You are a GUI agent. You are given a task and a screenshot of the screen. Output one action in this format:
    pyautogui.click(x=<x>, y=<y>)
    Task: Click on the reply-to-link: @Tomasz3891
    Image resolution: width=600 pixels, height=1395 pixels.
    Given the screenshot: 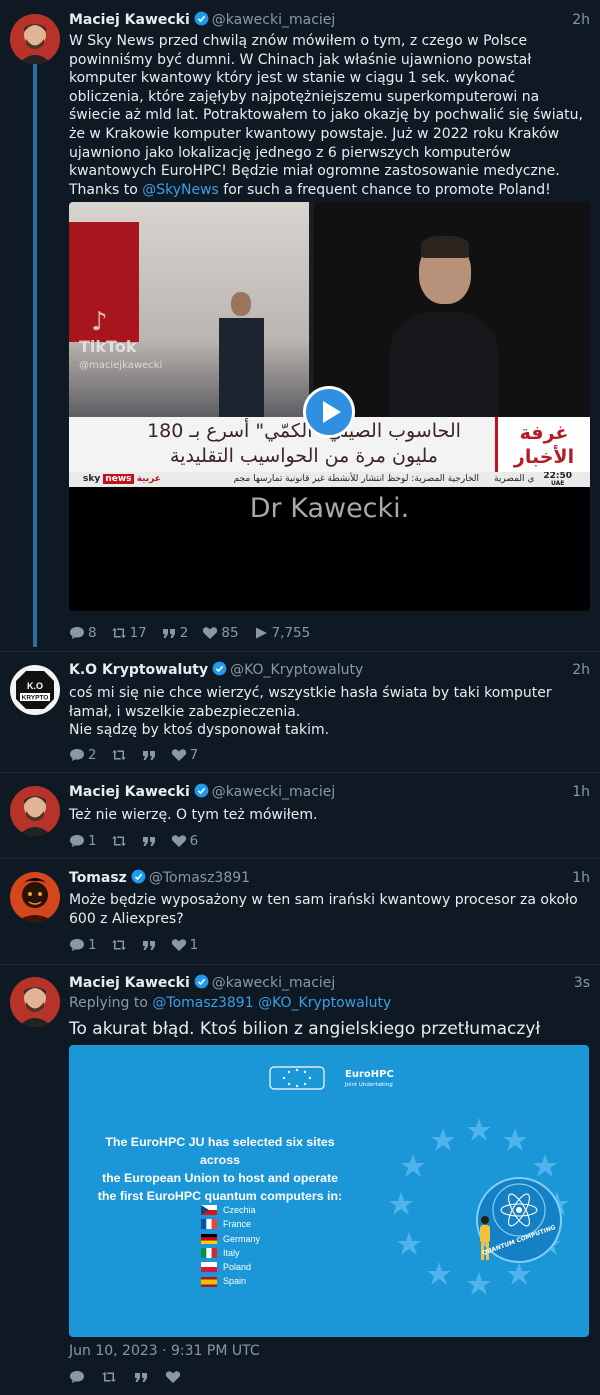 What is the action you would take?
    pyautogui.click(x=202, y=1003)
    